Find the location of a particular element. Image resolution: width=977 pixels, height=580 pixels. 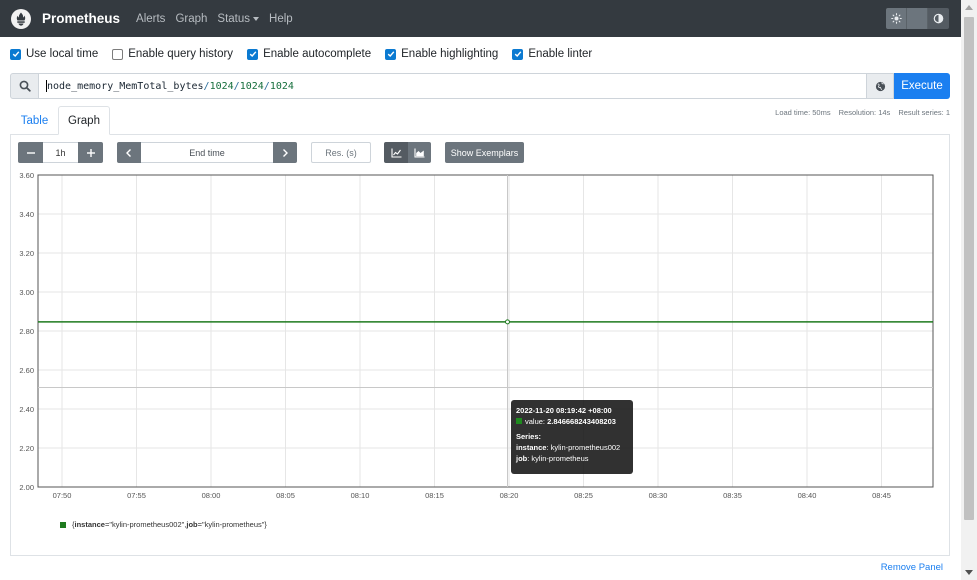

line-chart-icon is located at coordinates (395, 153).